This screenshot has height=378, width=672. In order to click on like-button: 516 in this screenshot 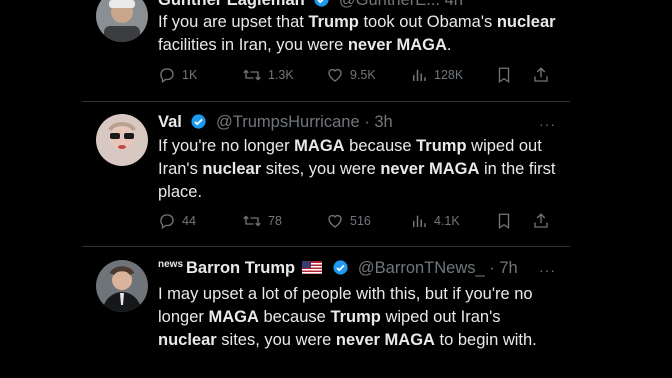, I will do `click(348, 221)`.